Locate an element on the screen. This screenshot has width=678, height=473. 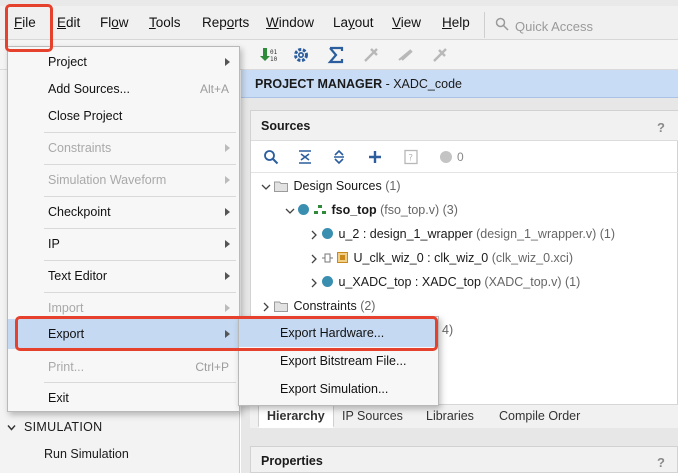
simulation-section-label: SIMULATION is located at coordinates (63, 427).